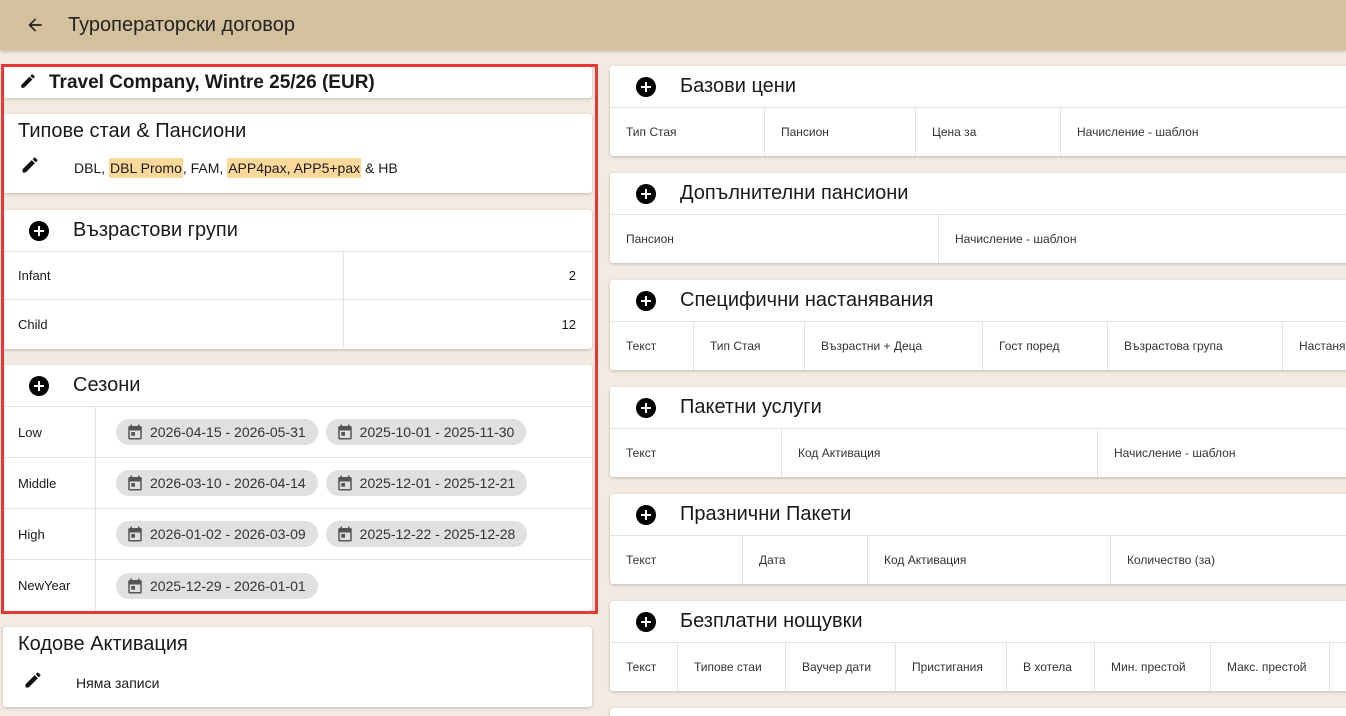  I want to click on section-title: Специфични настанявания, so click(807, 300).